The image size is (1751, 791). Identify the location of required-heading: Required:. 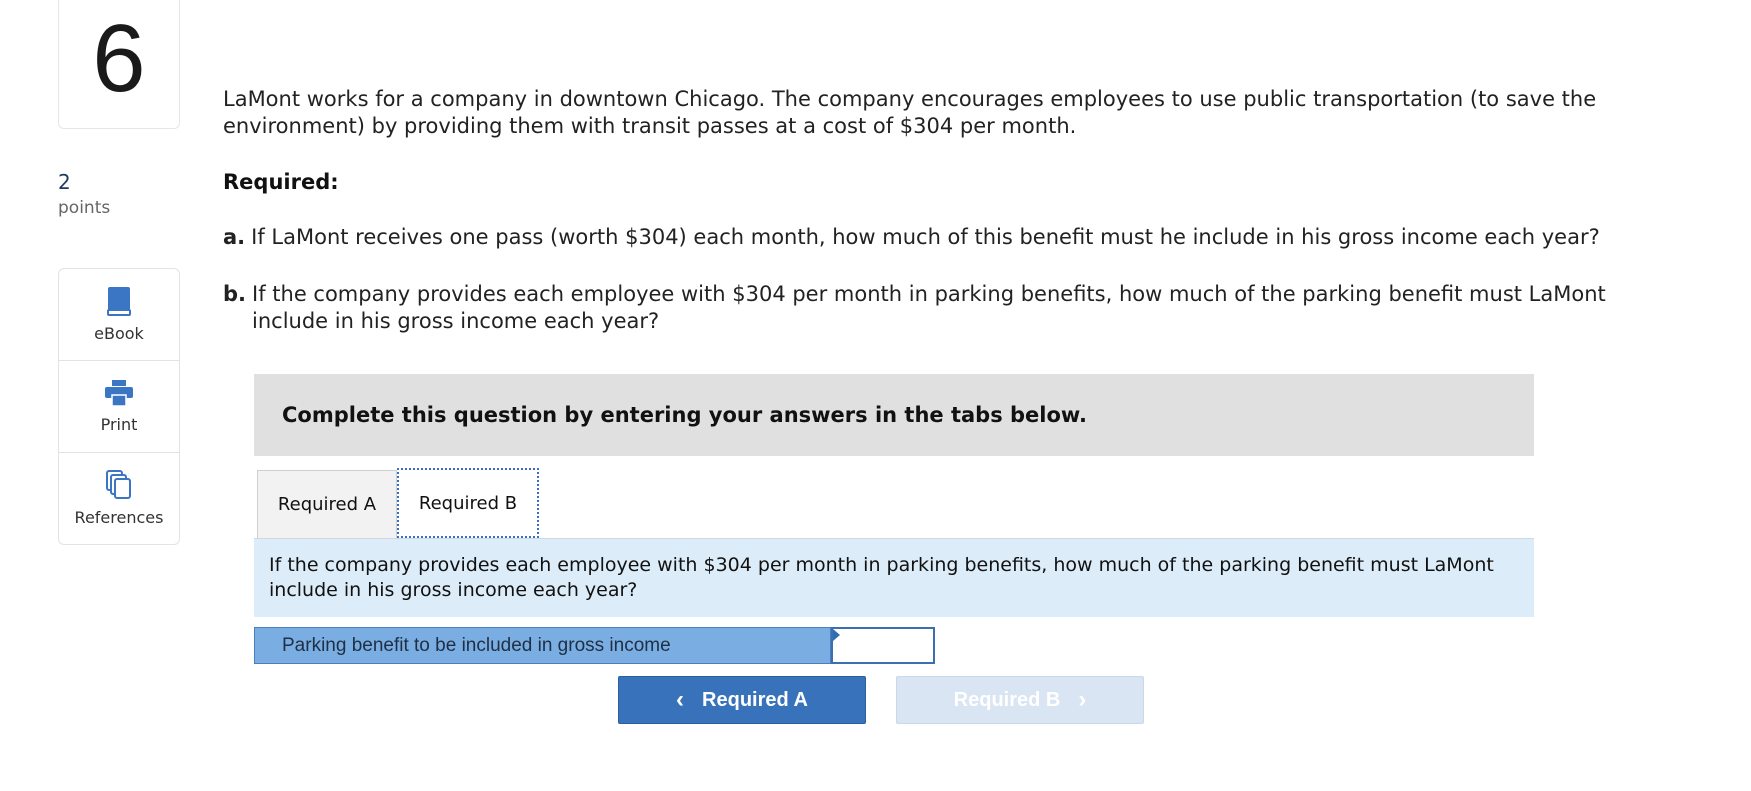
(281, 182).